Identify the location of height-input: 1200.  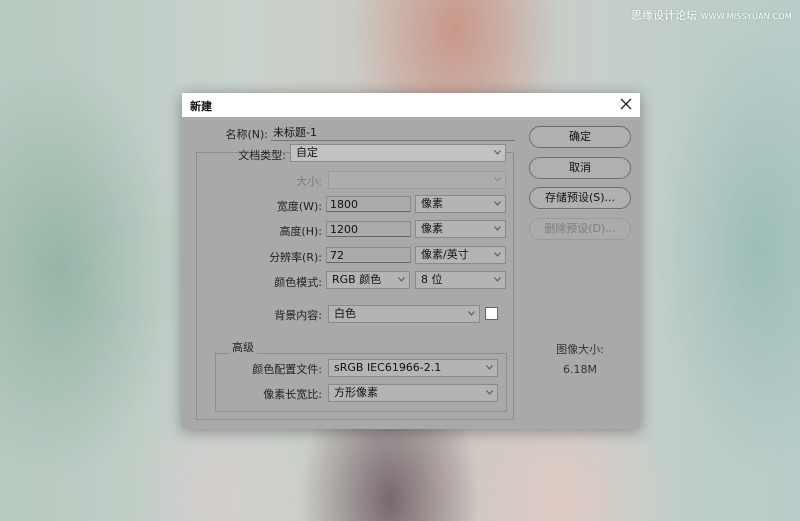
(368, 229).